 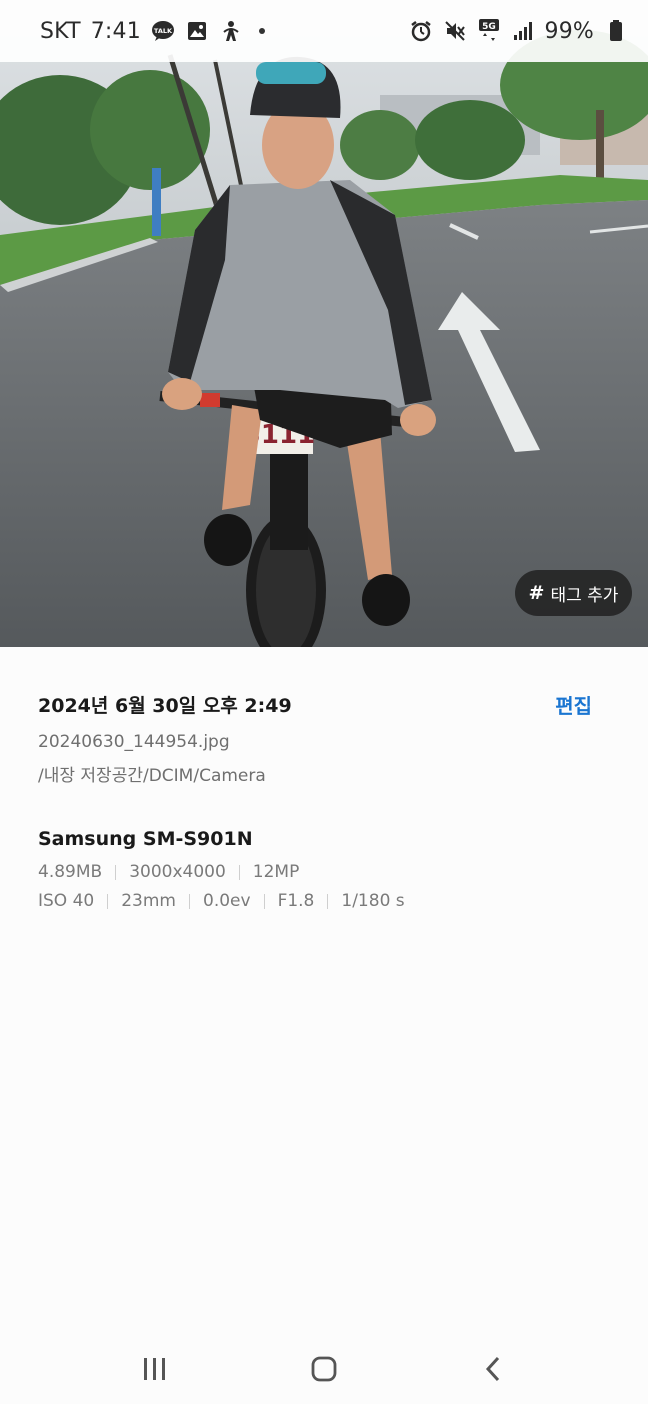 I want to click on navigation-bar, so click(x=324, y=1369).